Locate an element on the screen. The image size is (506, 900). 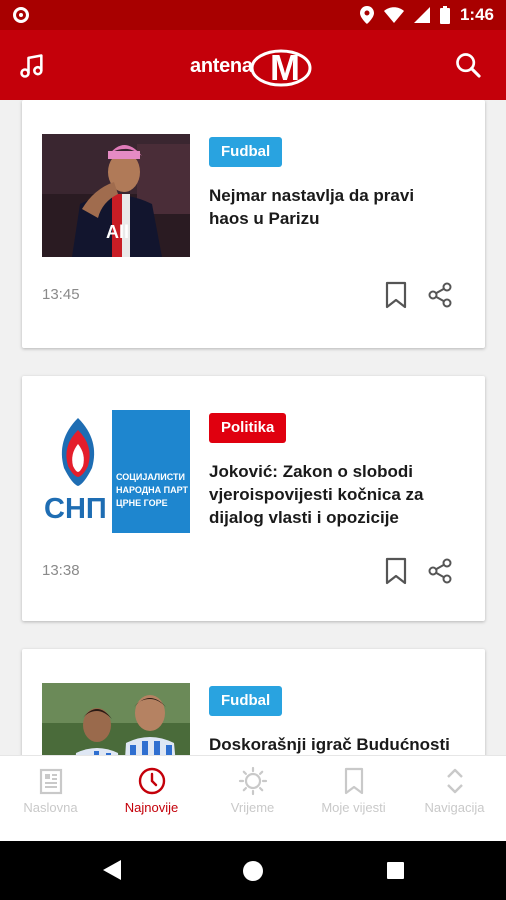
svg-text: All is located at coordinates (117, 232).